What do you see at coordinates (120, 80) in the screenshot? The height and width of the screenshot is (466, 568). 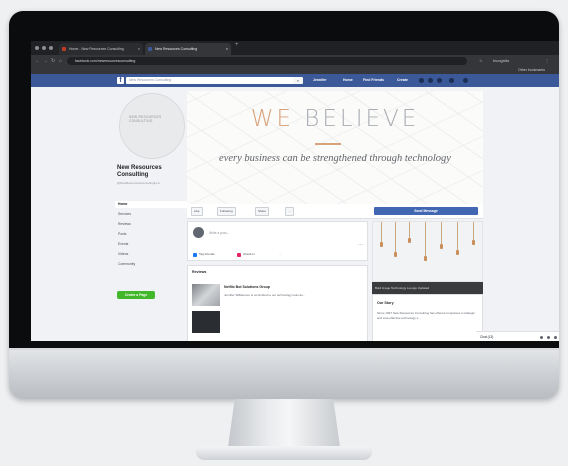 I see `facebook-logo-icon: f` at bounding box center [120, 80].